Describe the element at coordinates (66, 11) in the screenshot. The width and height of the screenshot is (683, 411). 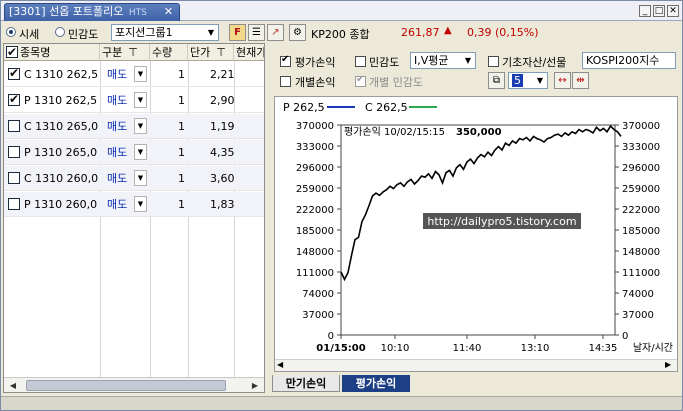
I see `window-tab-title: [3301] 선옵 포트폴리오` at that location.